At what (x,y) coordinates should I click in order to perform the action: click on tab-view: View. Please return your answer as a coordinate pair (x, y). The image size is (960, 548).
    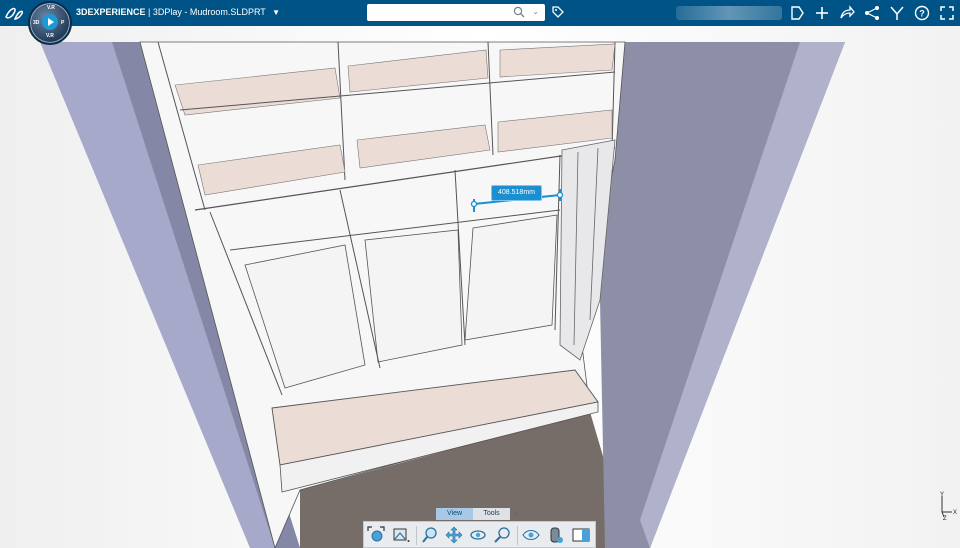
    Looking at the image, I should click on (454, 514).